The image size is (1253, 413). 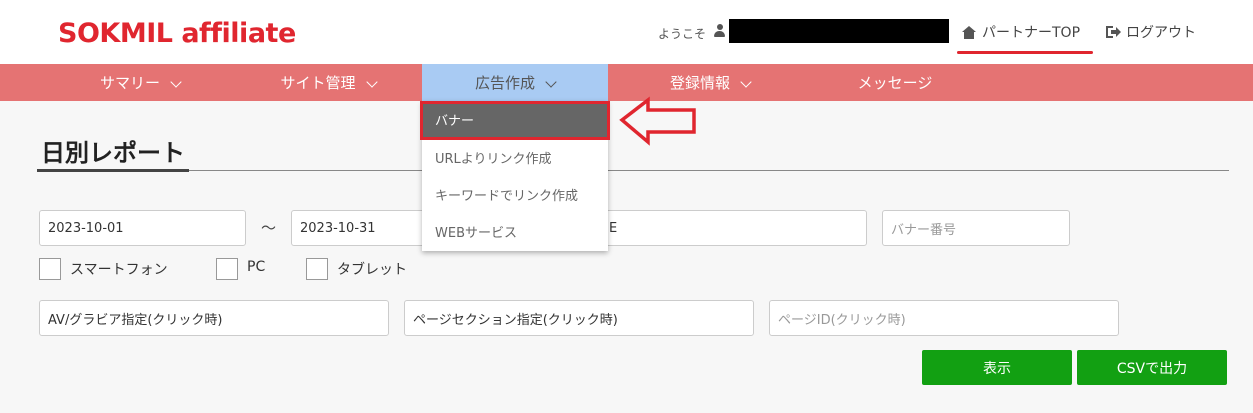 I want to click on nav-item-label: サイト管理, so click(x=318, y=83).